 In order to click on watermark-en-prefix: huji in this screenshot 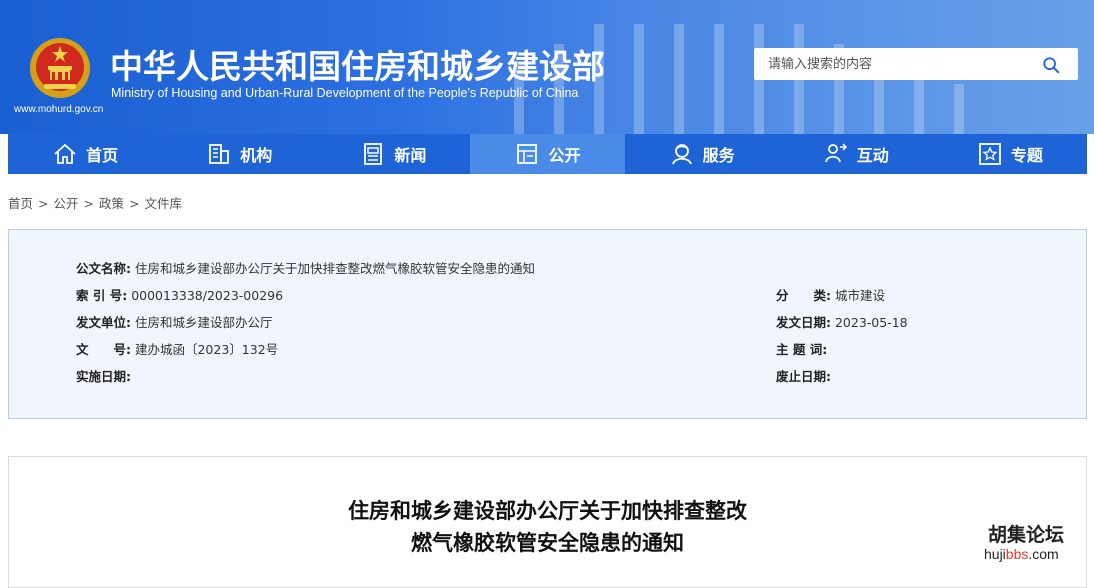, I will do `click(995, 554)`.